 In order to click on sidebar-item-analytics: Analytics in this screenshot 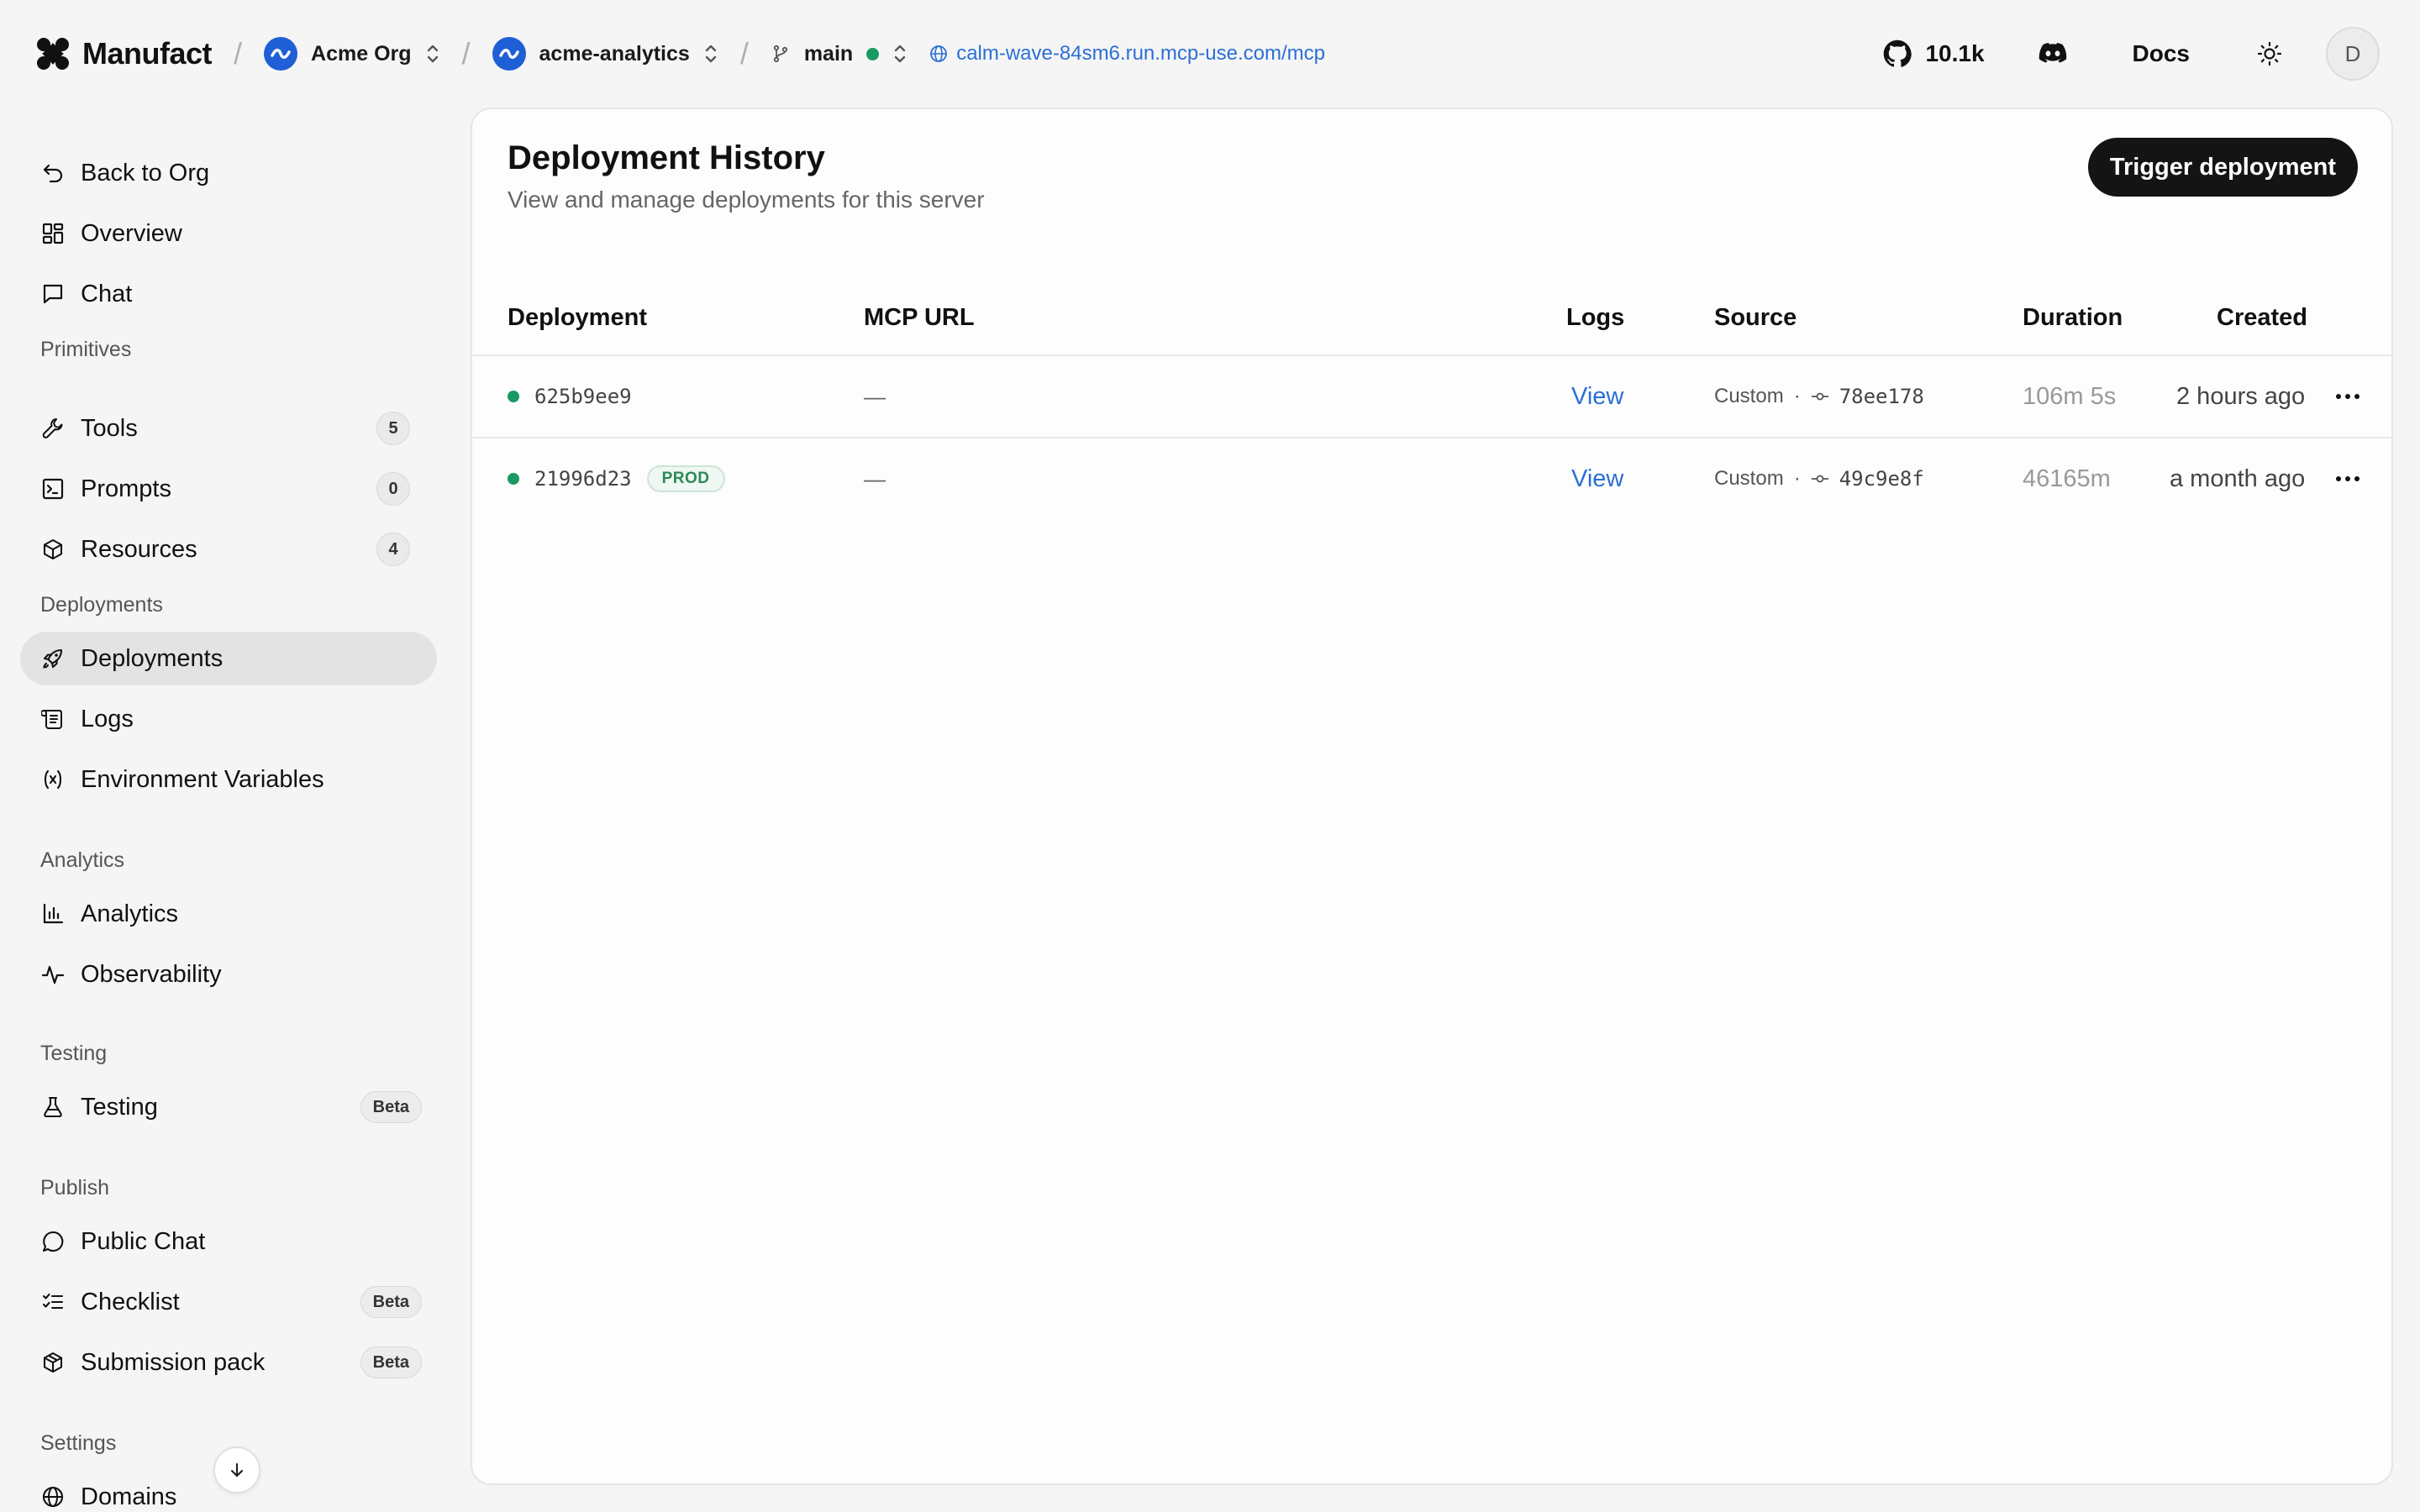, I will do `click(228, 914)`.